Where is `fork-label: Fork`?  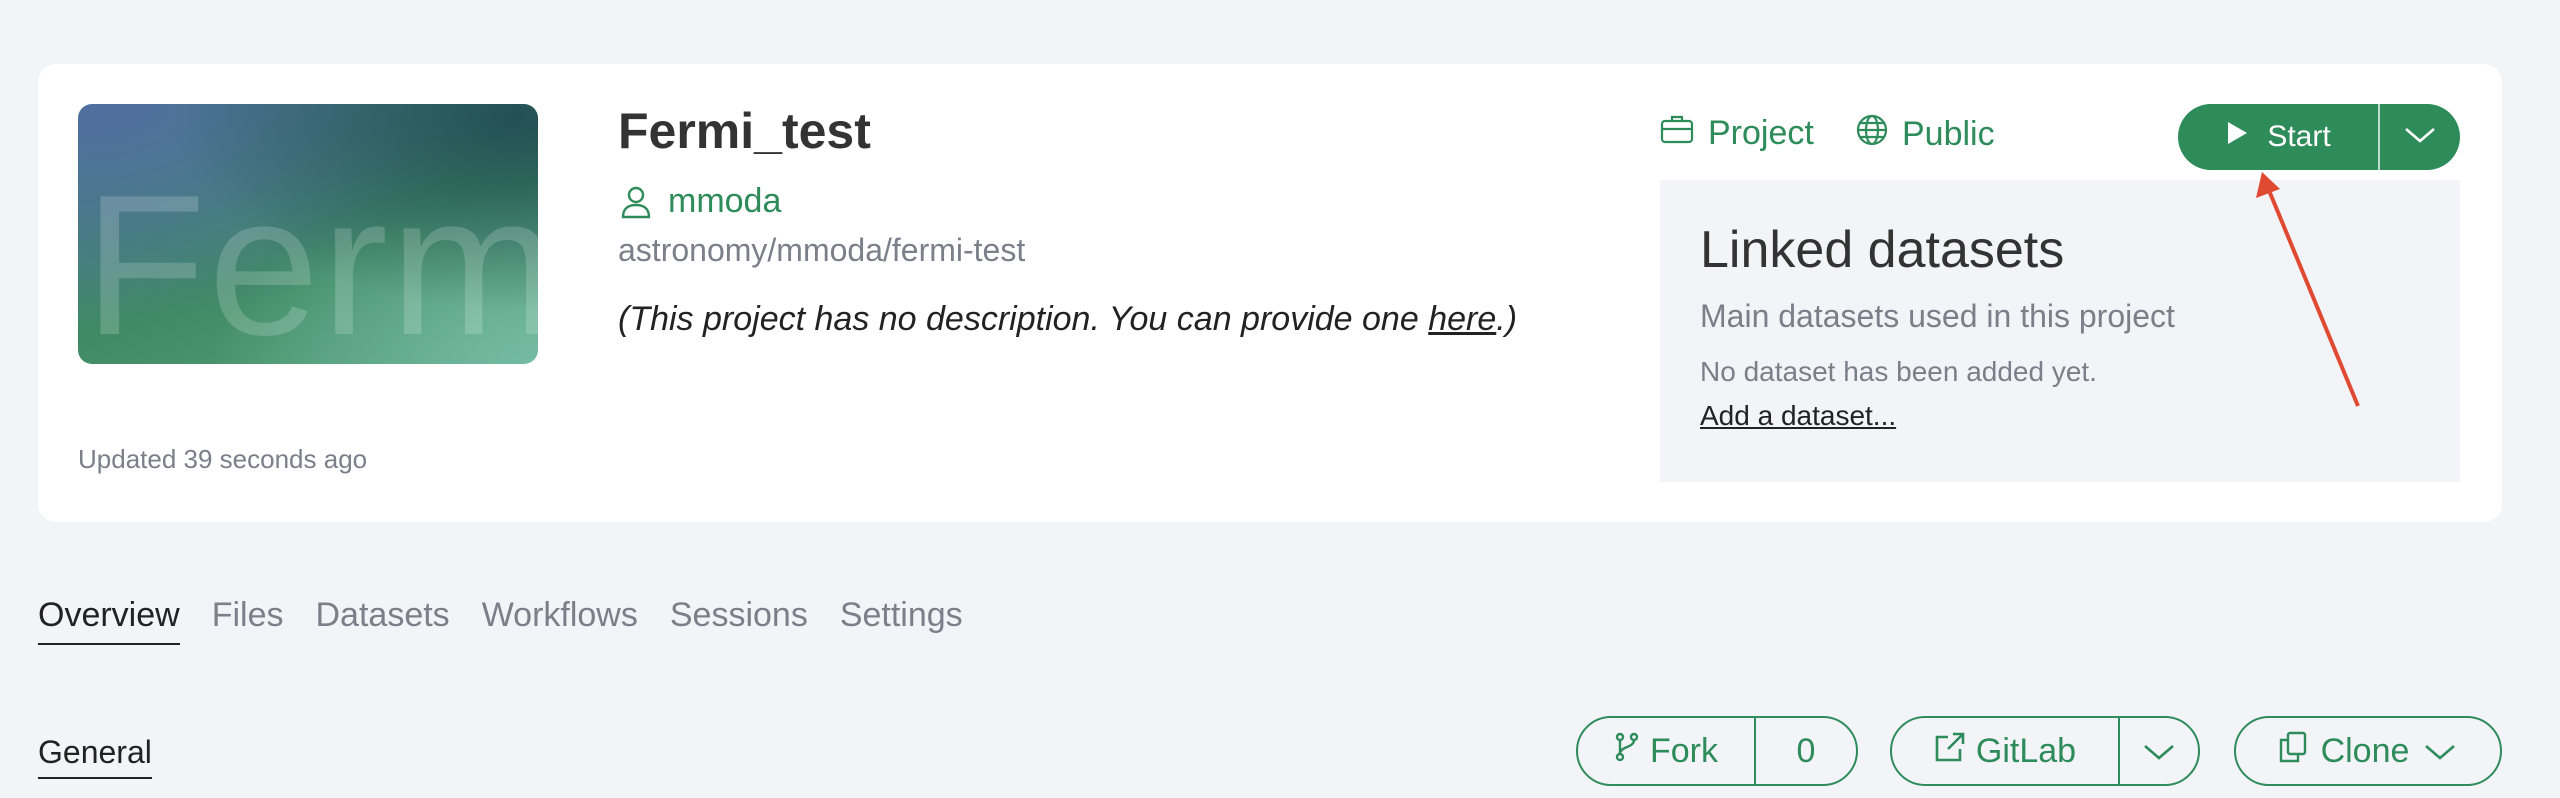 fork-label: Fork is located at coordinates (1684, 750).